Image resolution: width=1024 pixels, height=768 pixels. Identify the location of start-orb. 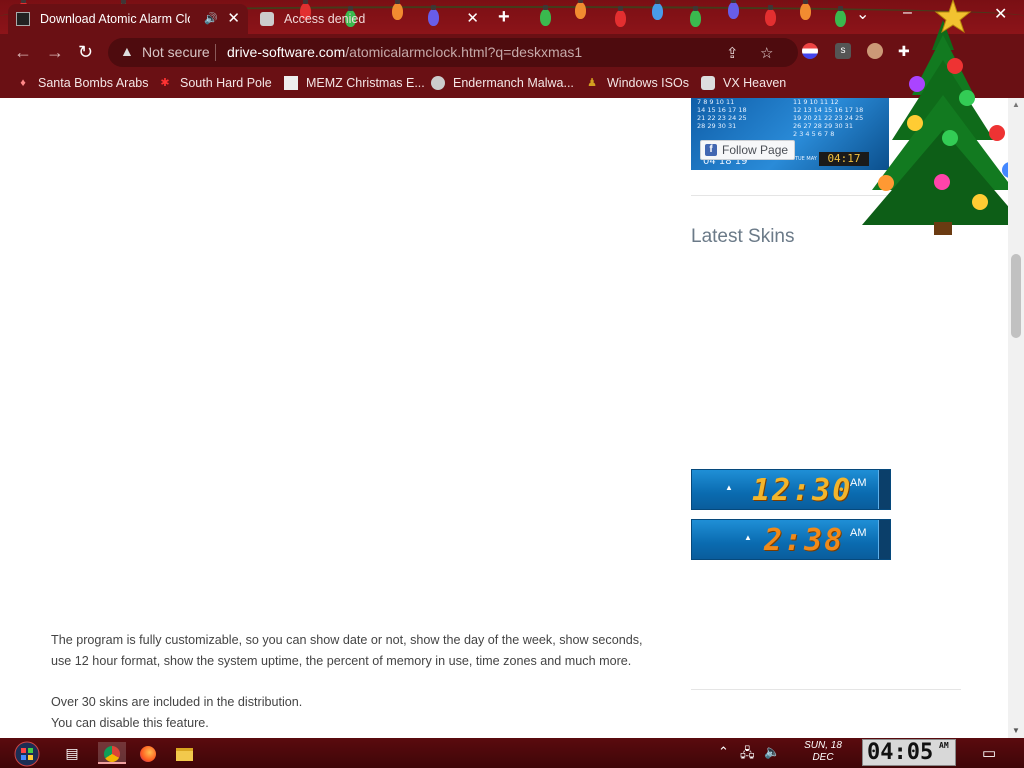
(27, 754).